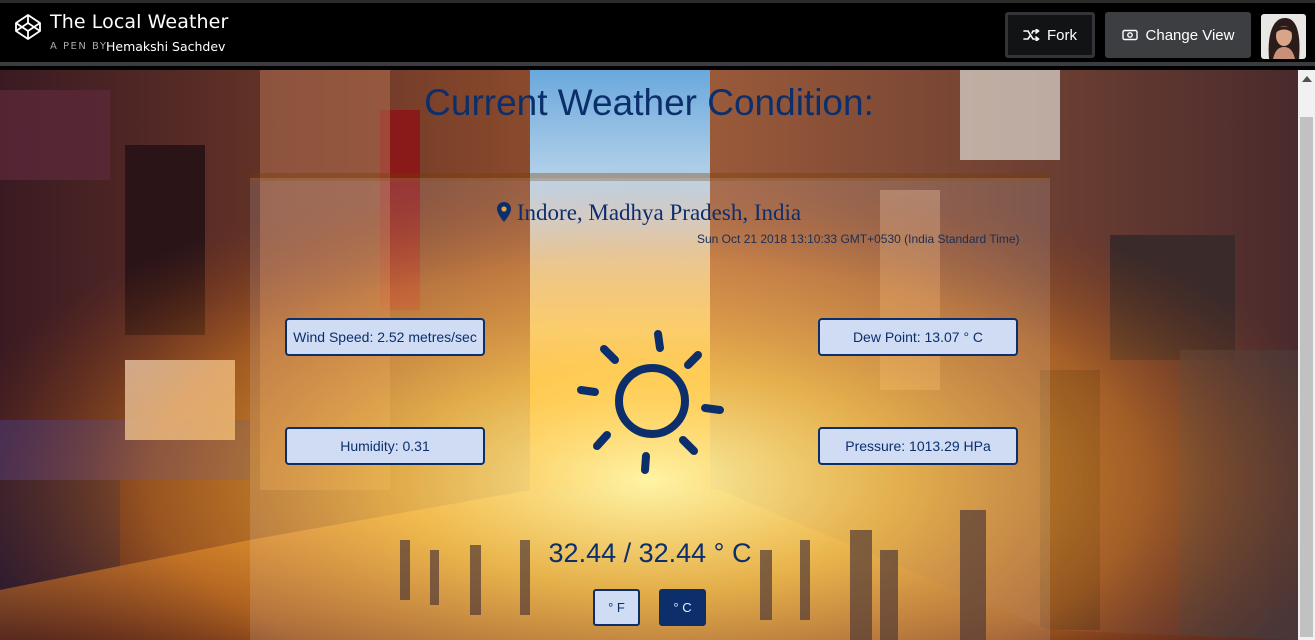  Describe the element at coordinates (165, 46) in the screenshot. I see `pen-author-link: Hemakshi Sachdev` at that location.